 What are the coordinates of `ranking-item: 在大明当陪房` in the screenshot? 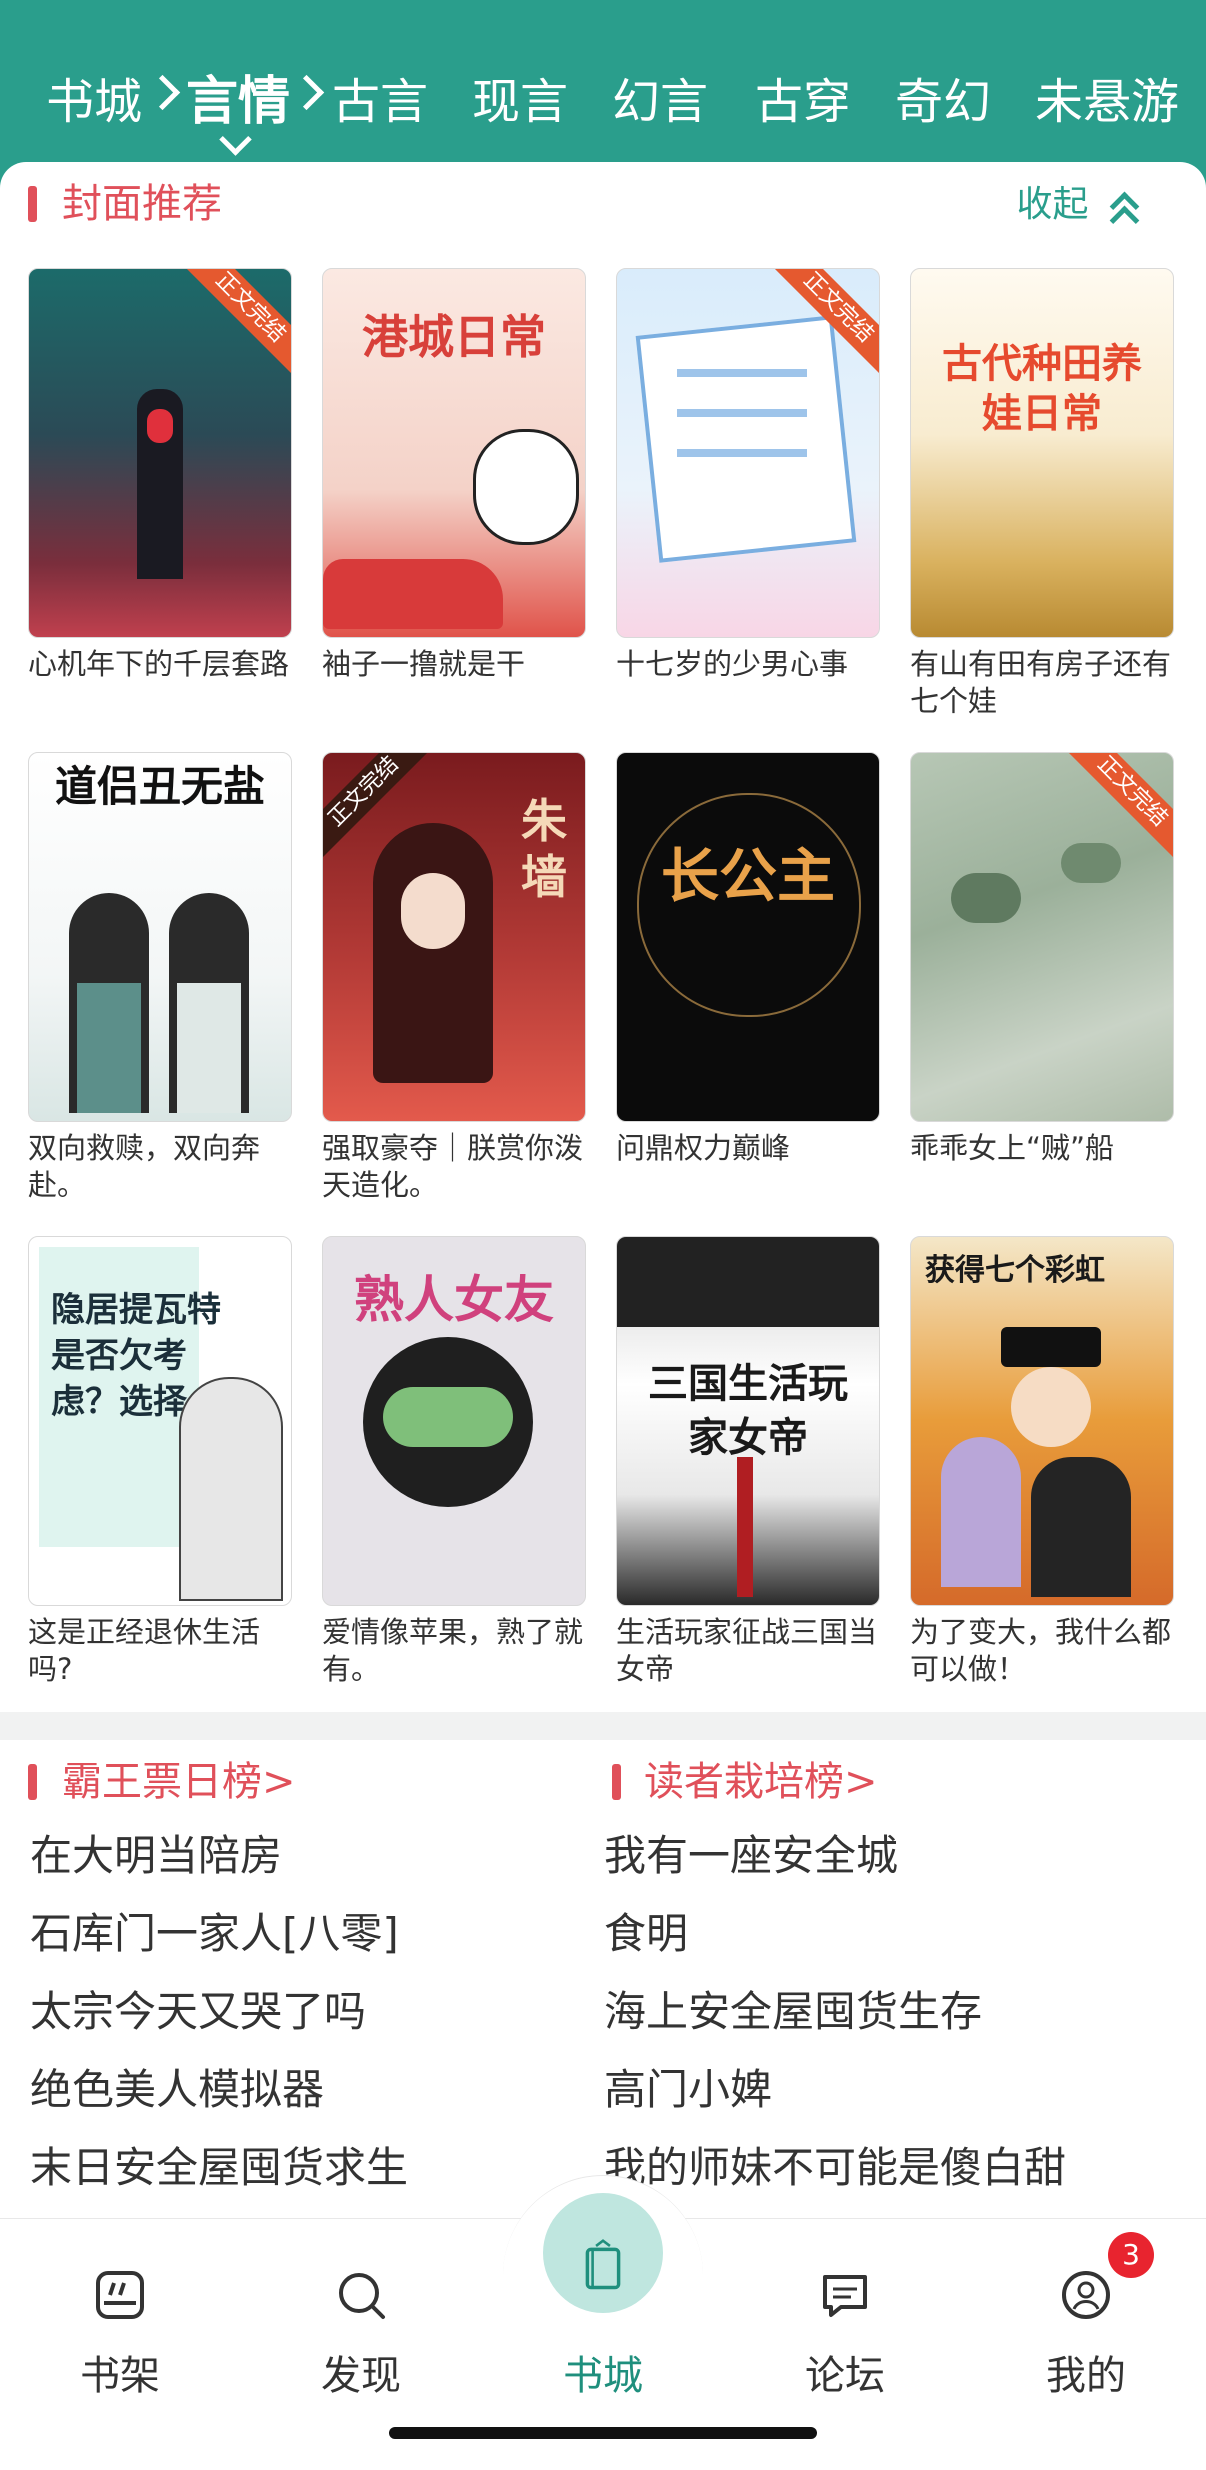 It's located at (156, 1856).